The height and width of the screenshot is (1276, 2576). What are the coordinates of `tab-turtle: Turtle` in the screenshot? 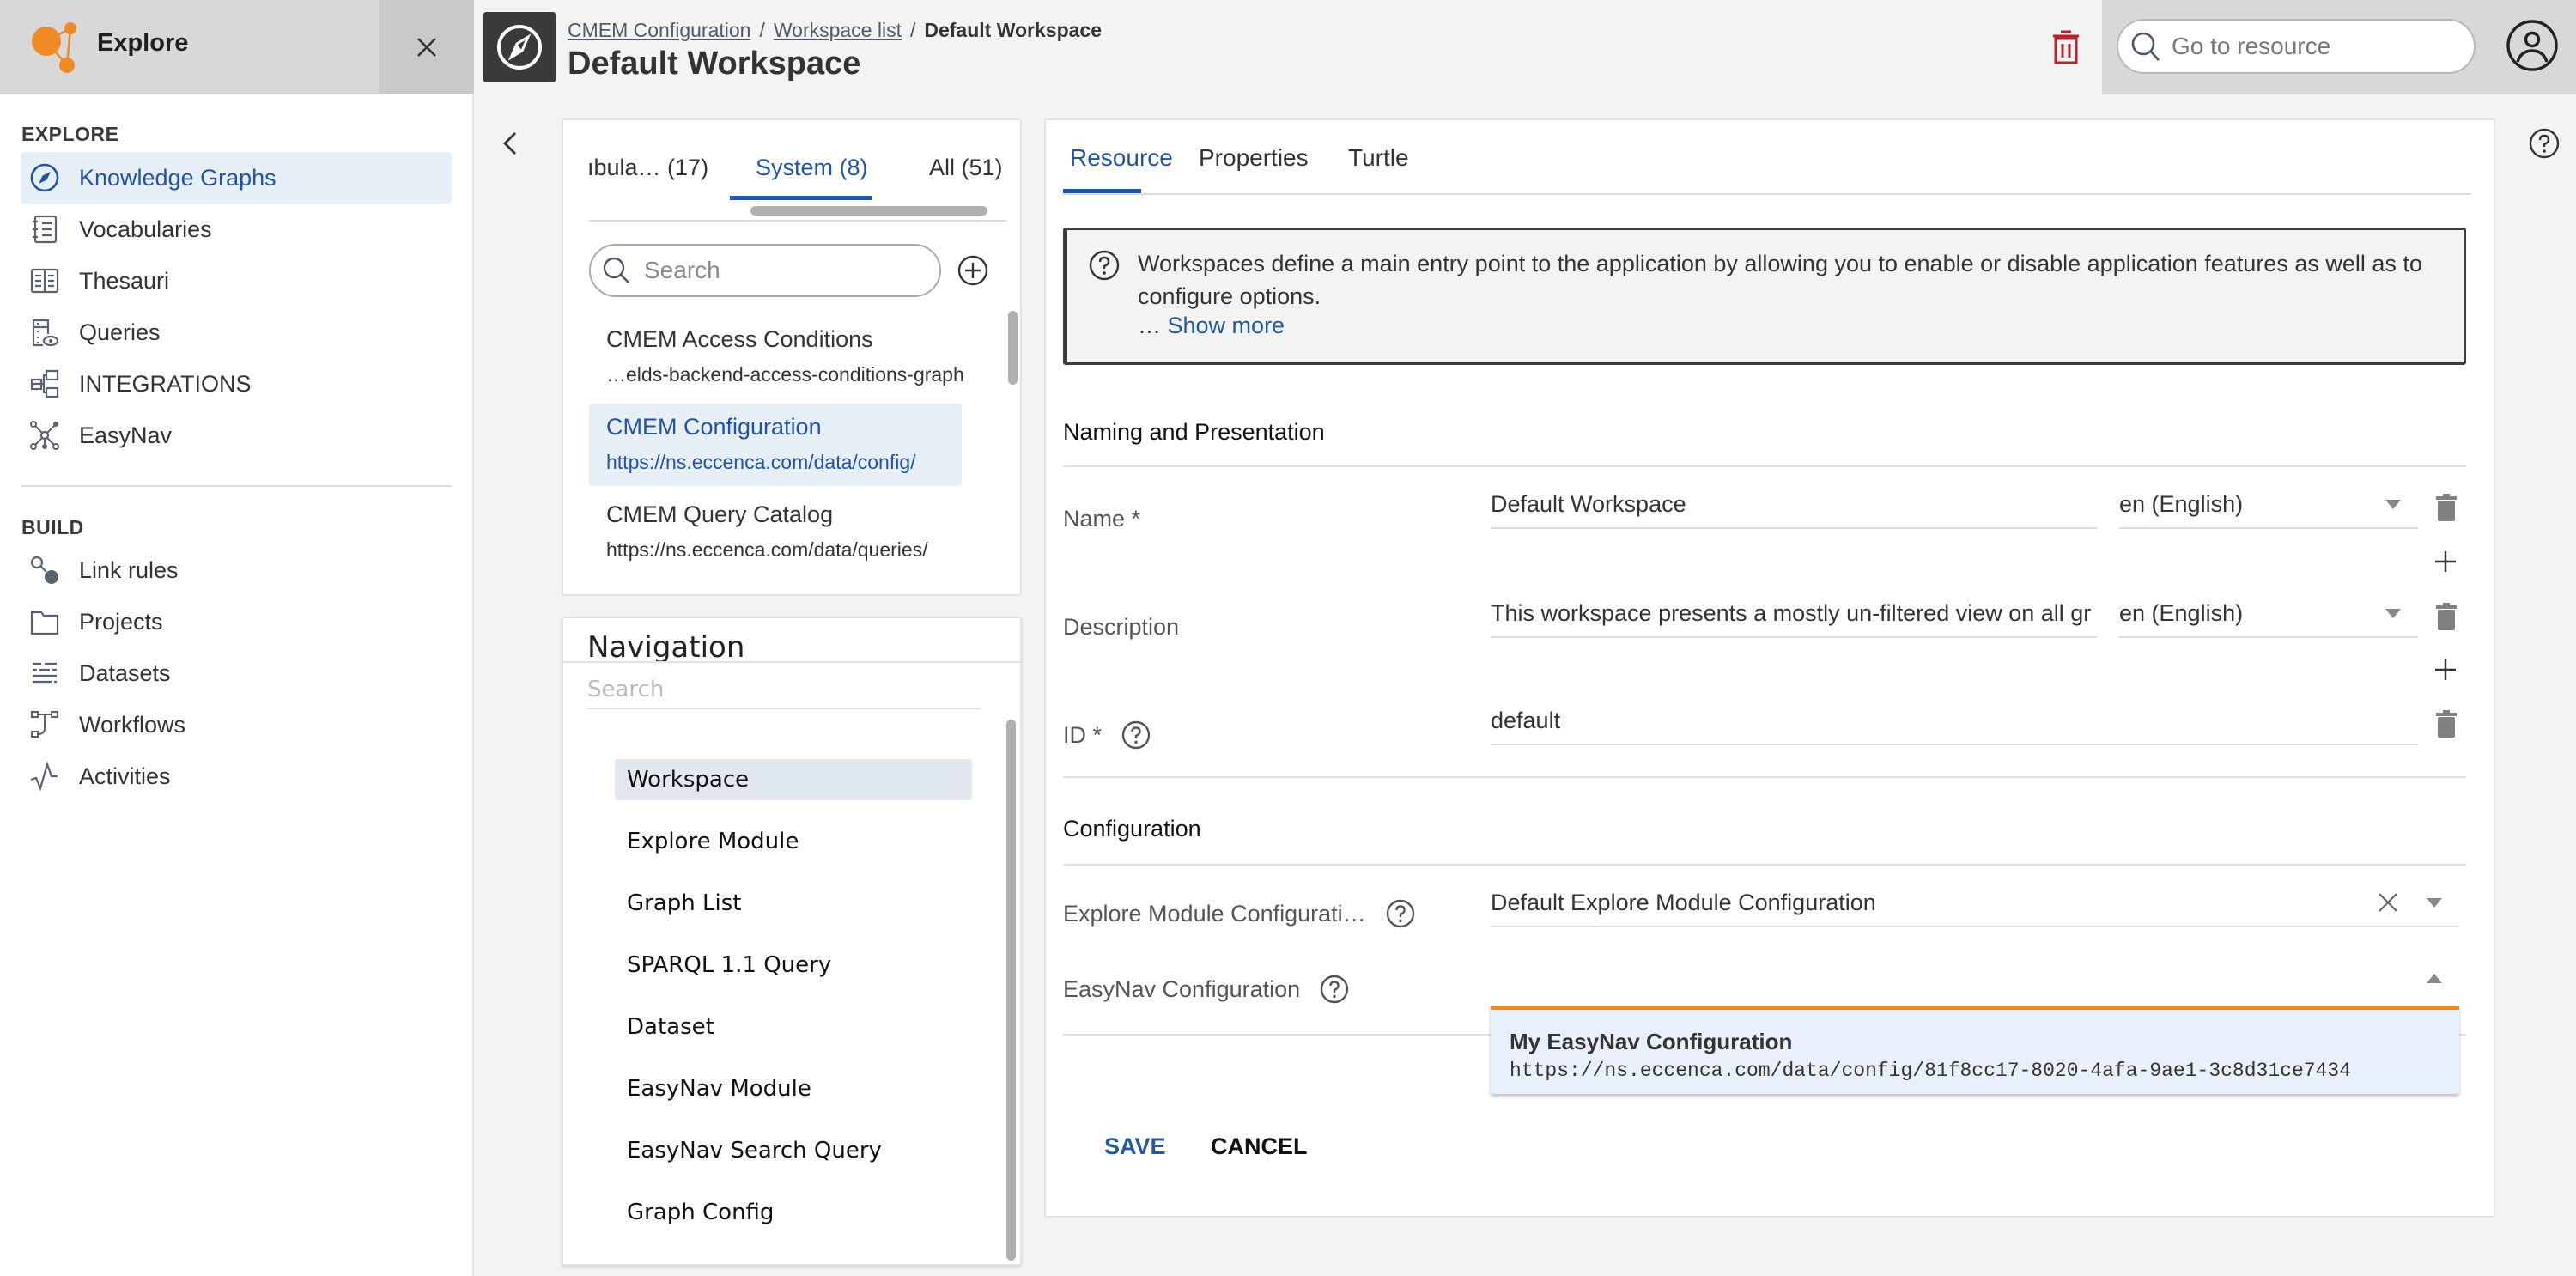 It's located at (1378, 158).